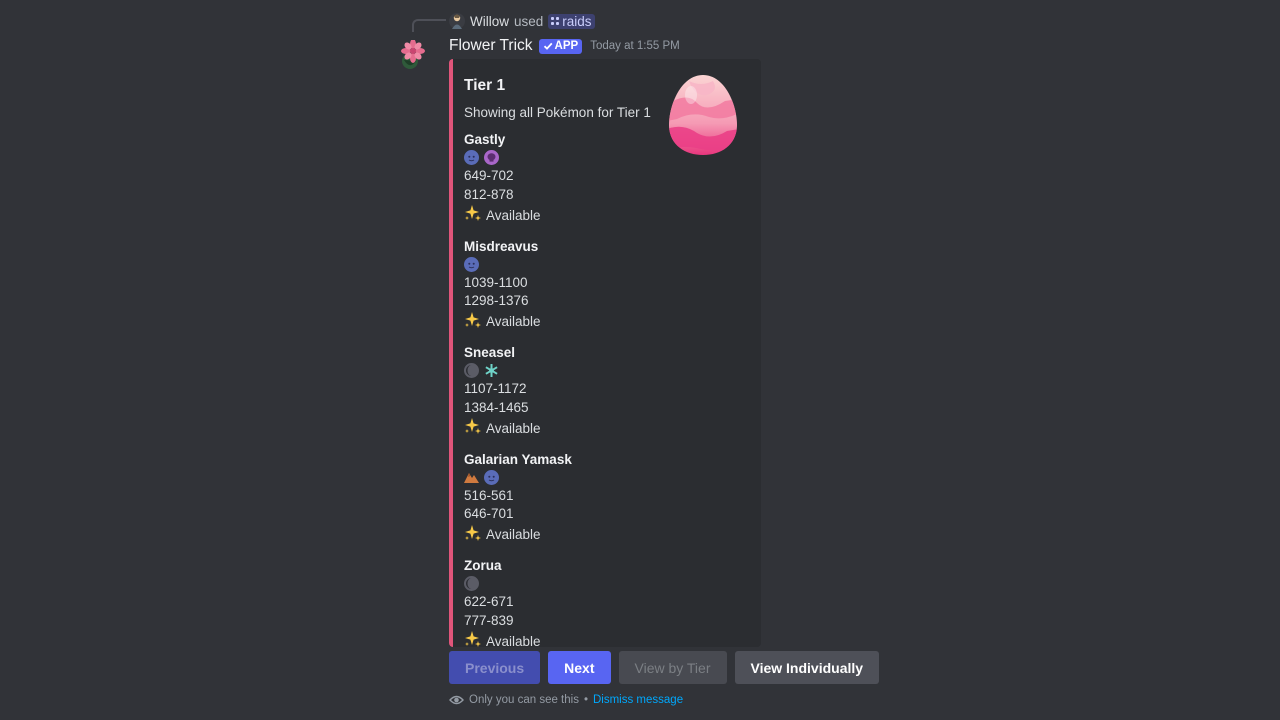 Image resolution: width=1280 pixels, height=720 pixels. I want to click on message-header: Flower Trick APP Today at 1:55 PM, so click(564, 46).